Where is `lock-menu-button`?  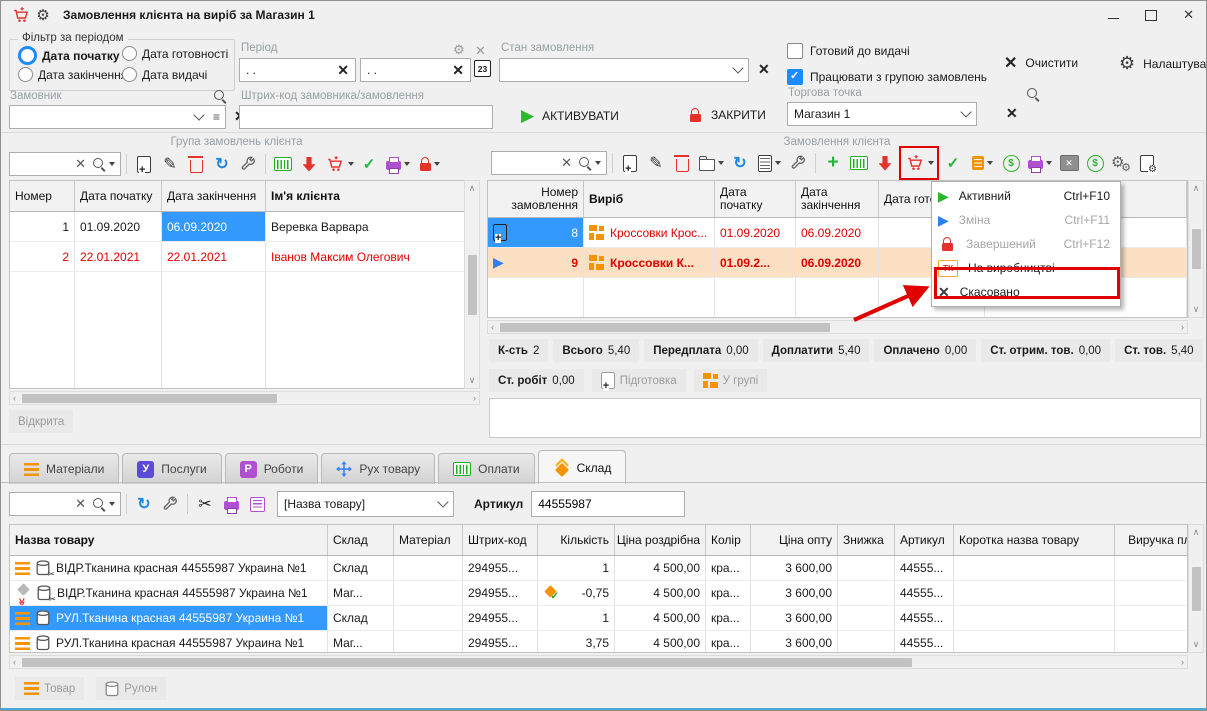 lock-menu-button is located at coordinates (430, 164).